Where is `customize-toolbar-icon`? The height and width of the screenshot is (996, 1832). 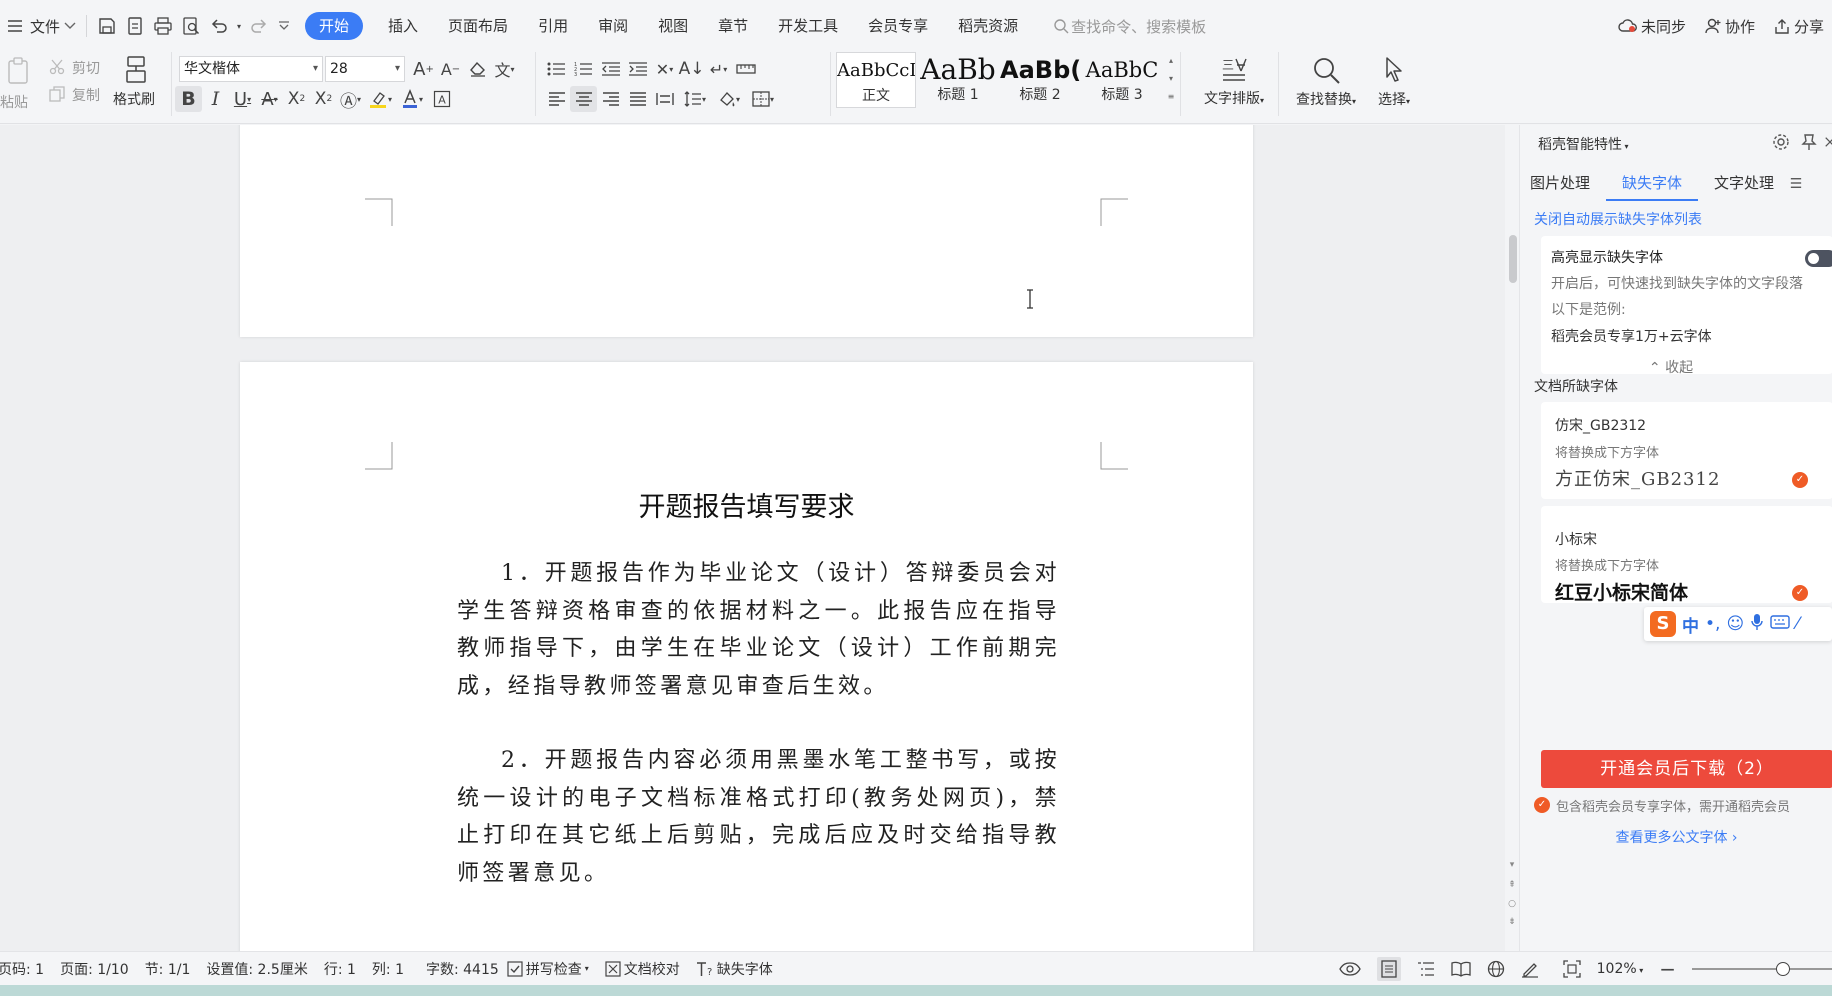
customize-toolbar-icon is located at coordinates (284, 26).